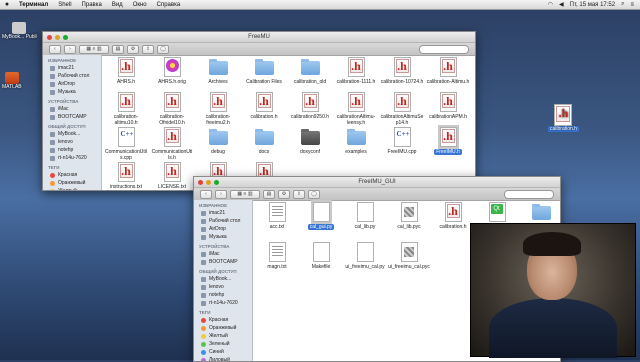 This screenshot has width=640, height=362. What do you see at coordinates (402, 71) in the screenshot?
I see `file-item: .hcalibration-10724.h` at bounding box center [402, 71].